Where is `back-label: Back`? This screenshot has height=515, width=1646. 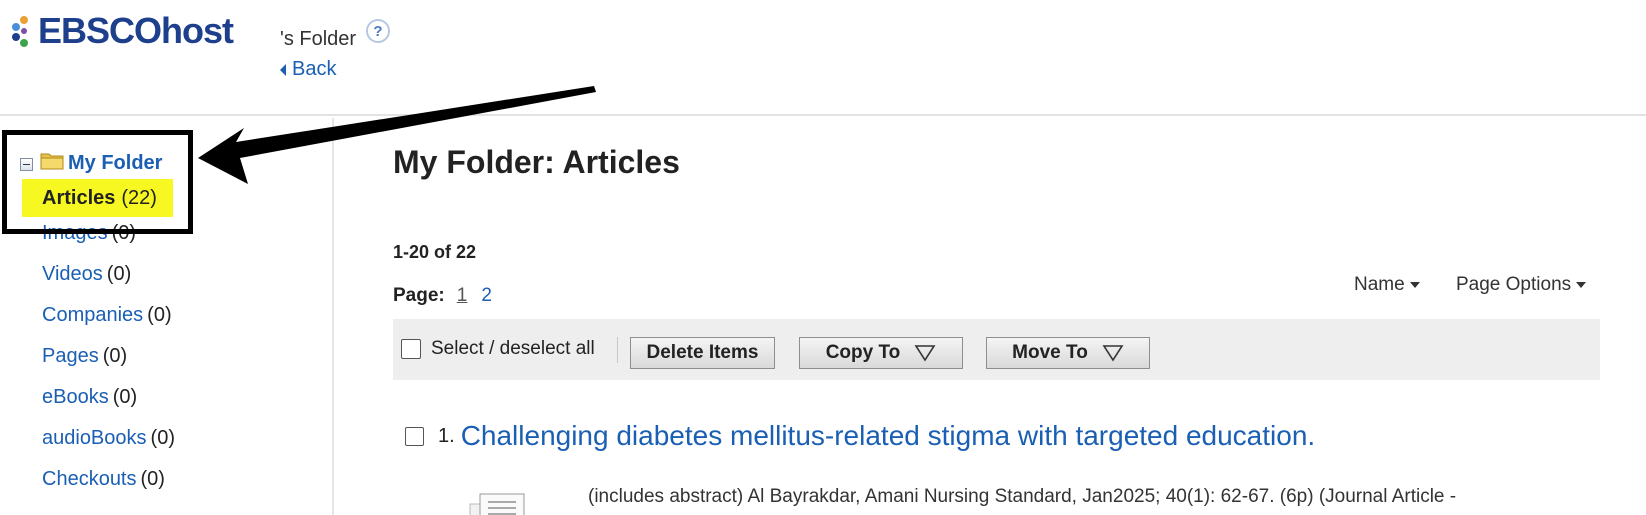
back-label: Back is located at coordinates (314, 69).